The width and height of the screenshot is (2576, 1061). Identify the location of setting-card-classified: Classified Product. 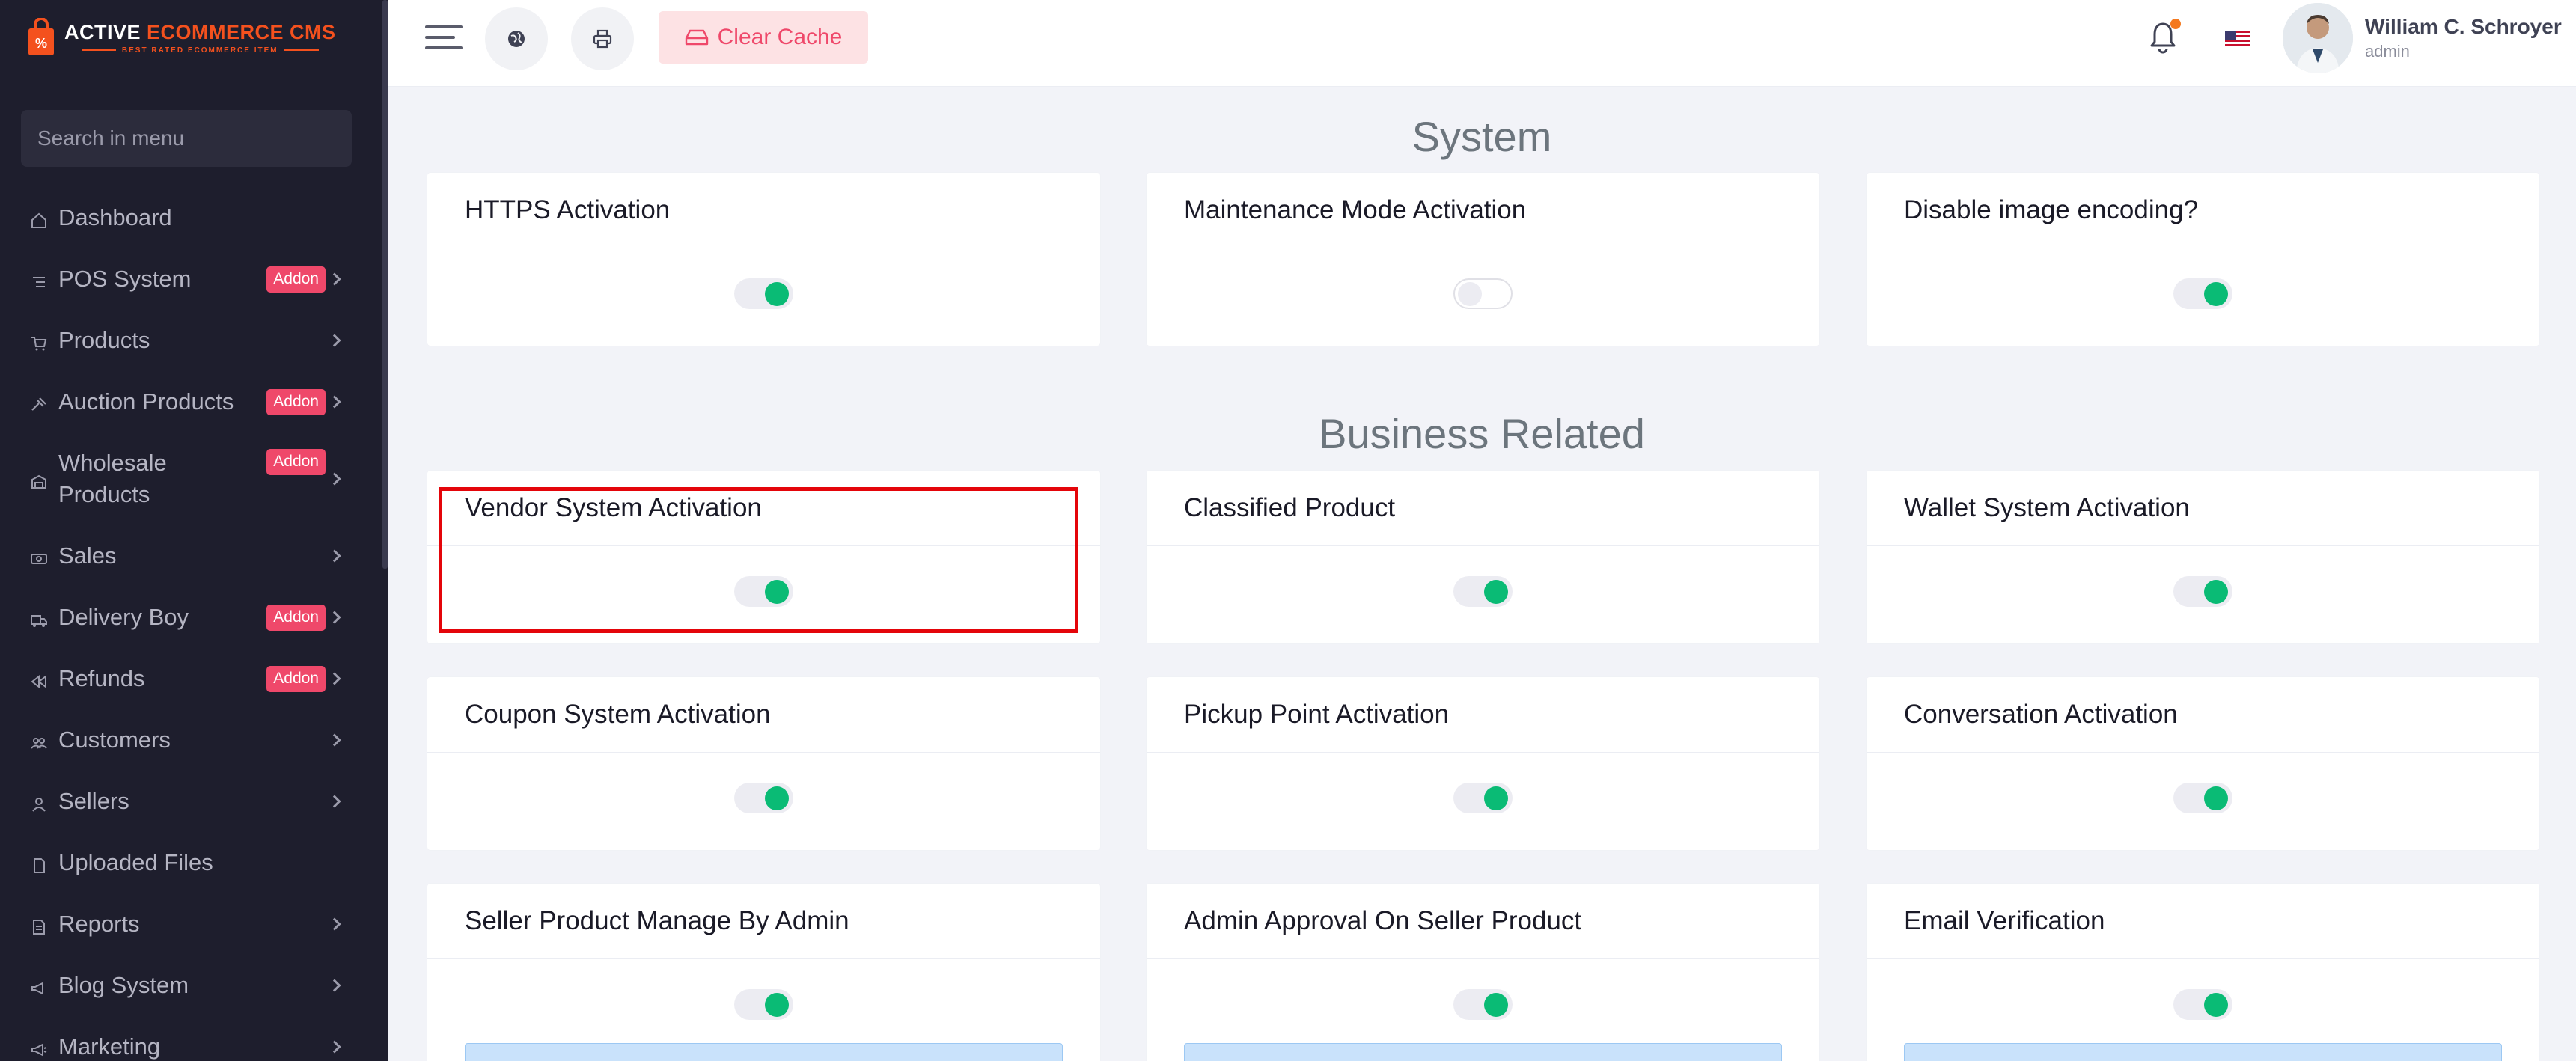
(1483, 557).